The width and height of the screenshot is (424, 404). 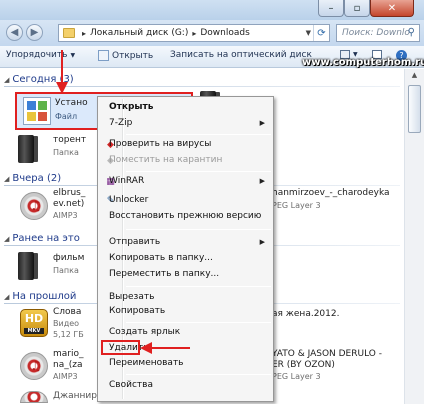 What do you see at coordinates (66, 323) in the screenshot?
I see `file-type: Видео` at bounding box center [66, 323].